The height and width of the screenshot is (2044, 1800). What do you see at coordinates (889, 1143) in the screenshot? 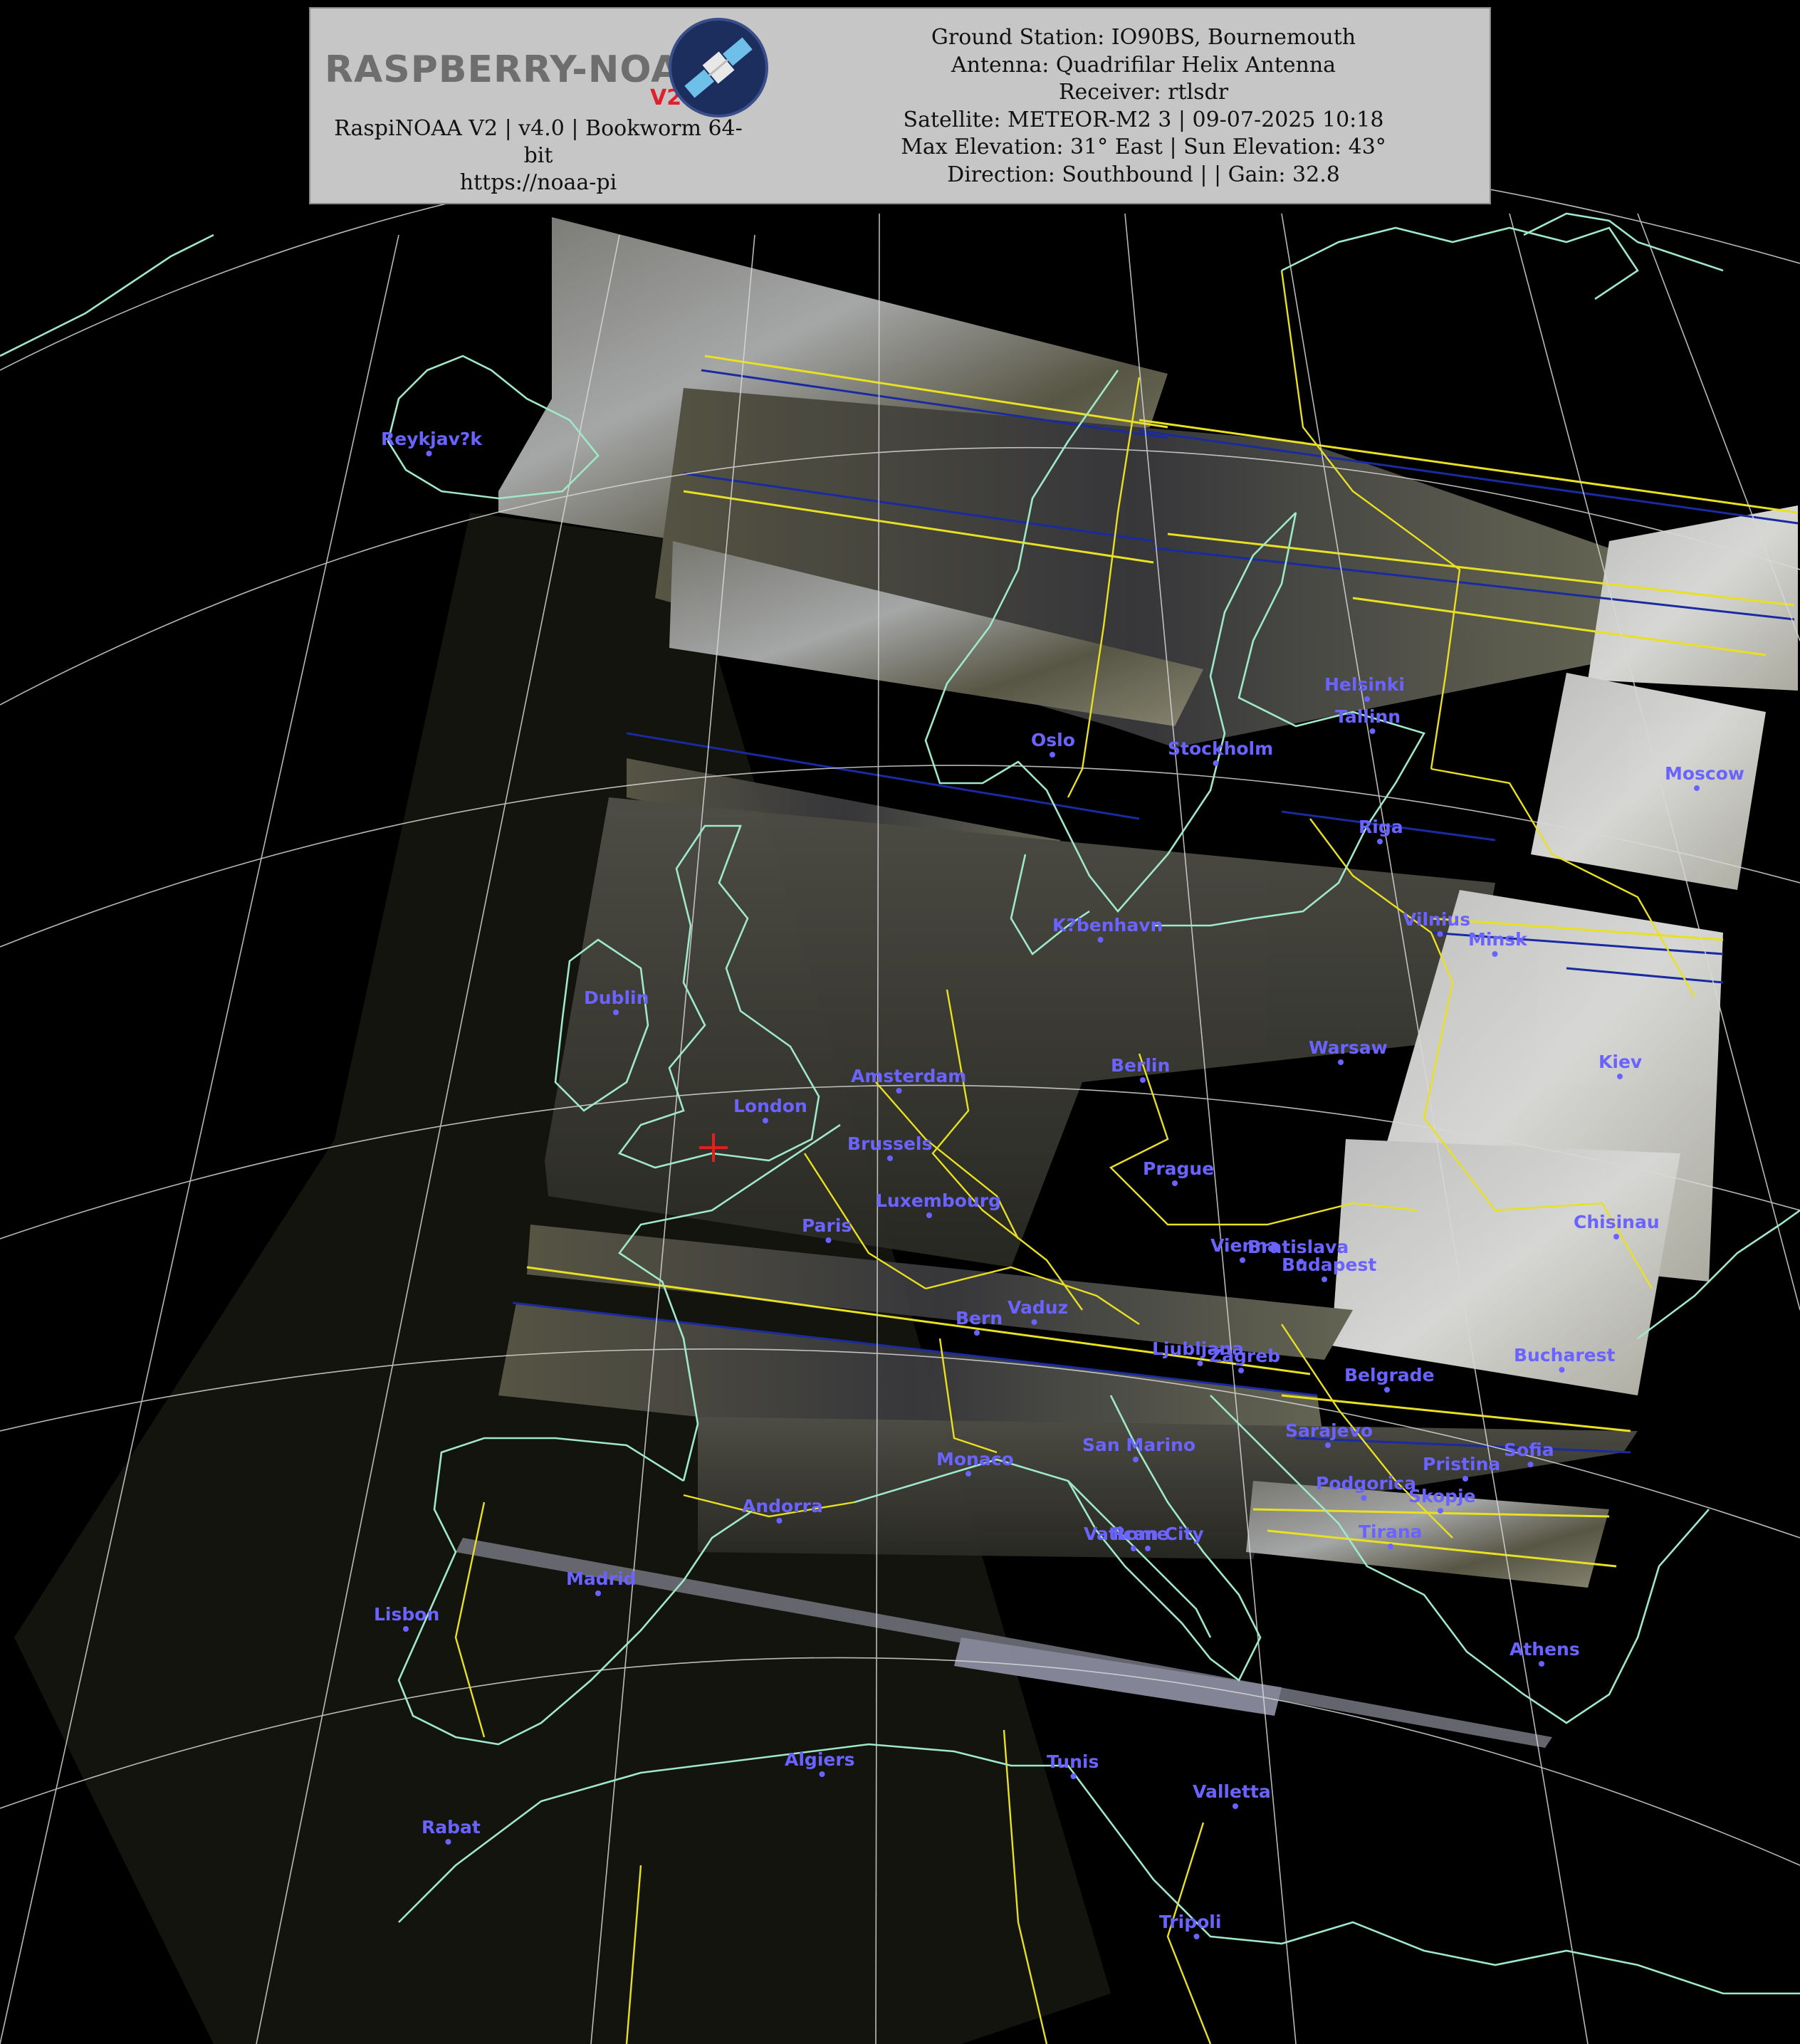
I see `city-label: Brussels` at bounding box center [889, 1143].